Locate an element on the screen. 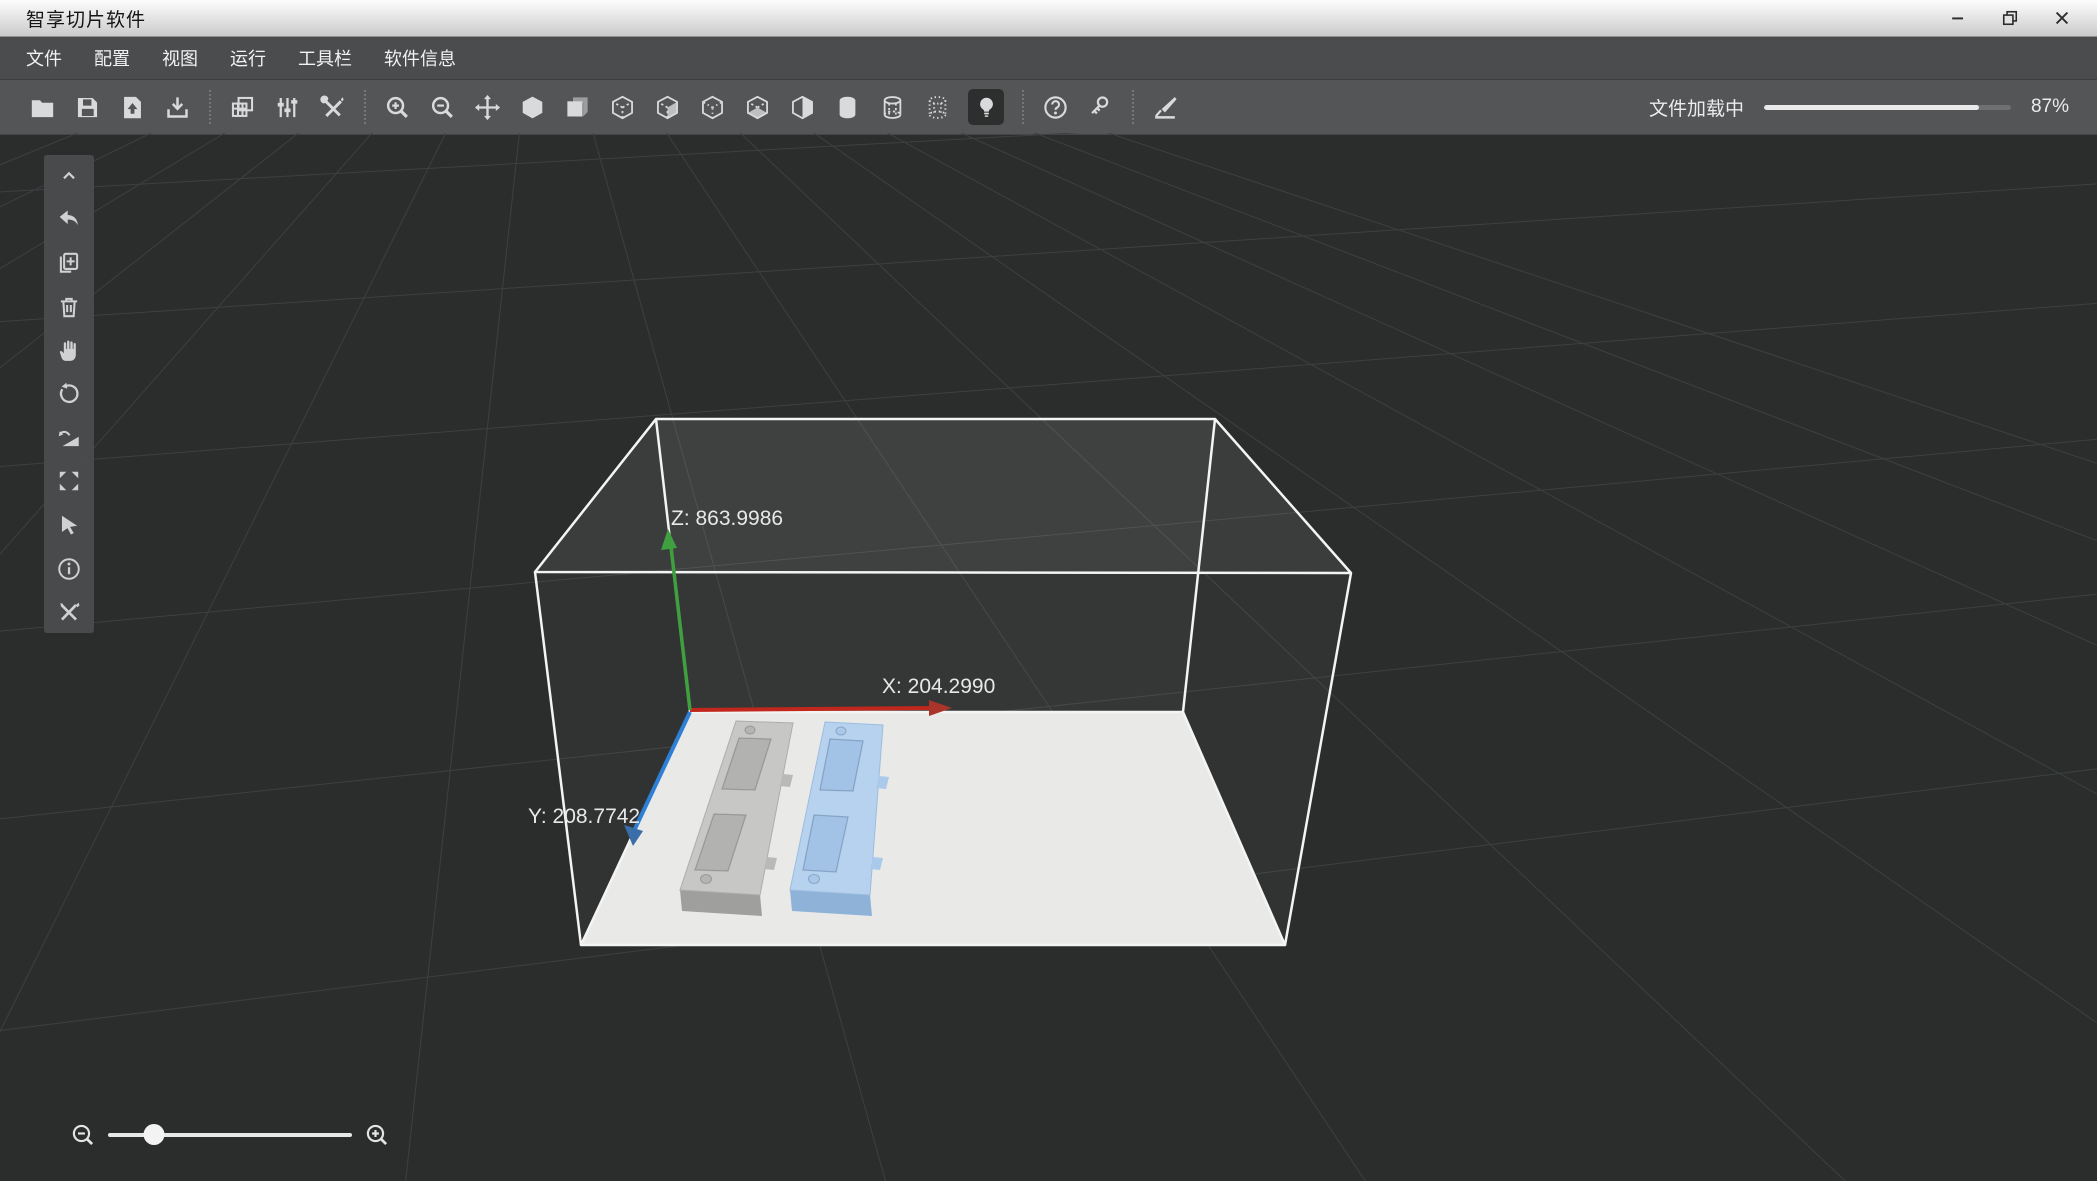 The height and width of the screenshot is (1181, 2097). save-icon is located at coordinates (87, 107).